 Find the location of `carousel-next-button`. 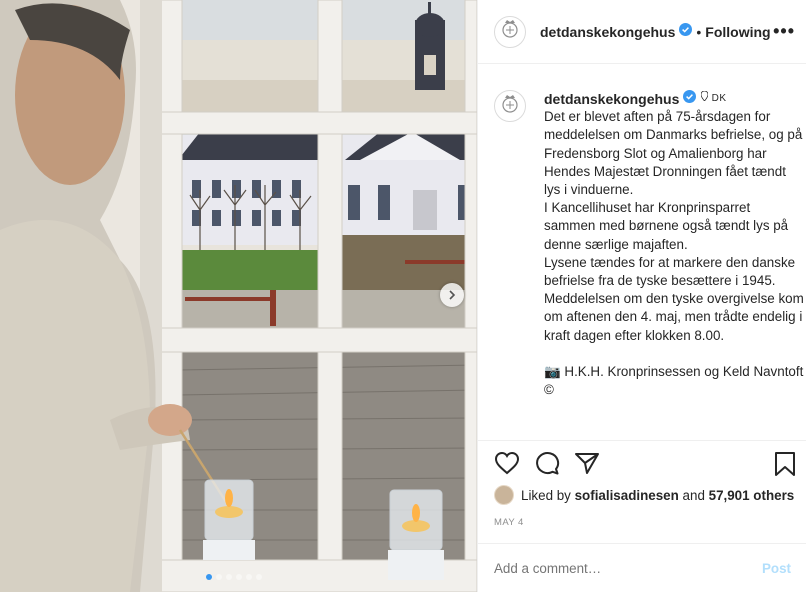

carousel-next-button is located at coordinates (452, 295).